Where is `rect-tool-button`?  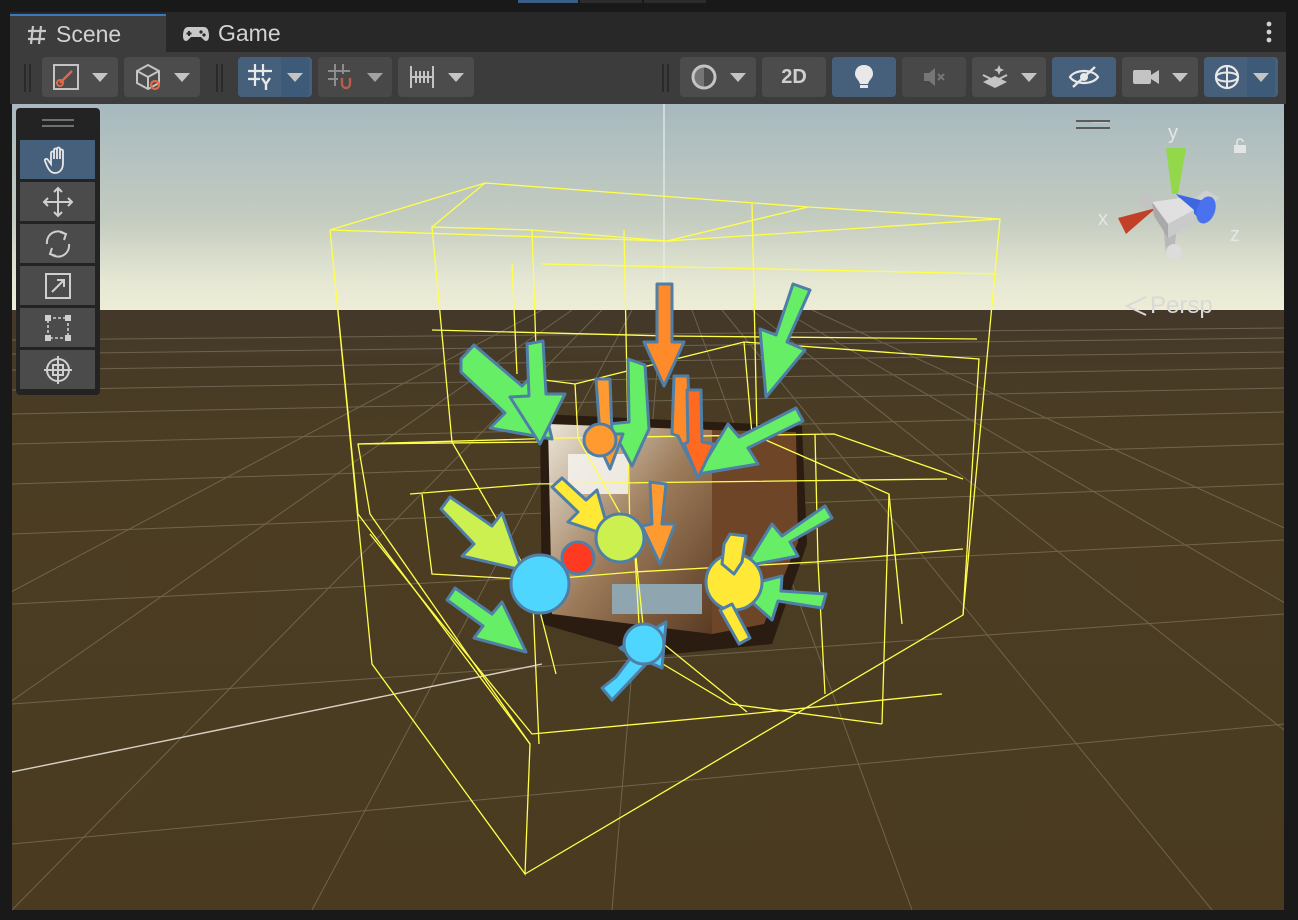 rect-tool-button is located at coordinates (57, 327).